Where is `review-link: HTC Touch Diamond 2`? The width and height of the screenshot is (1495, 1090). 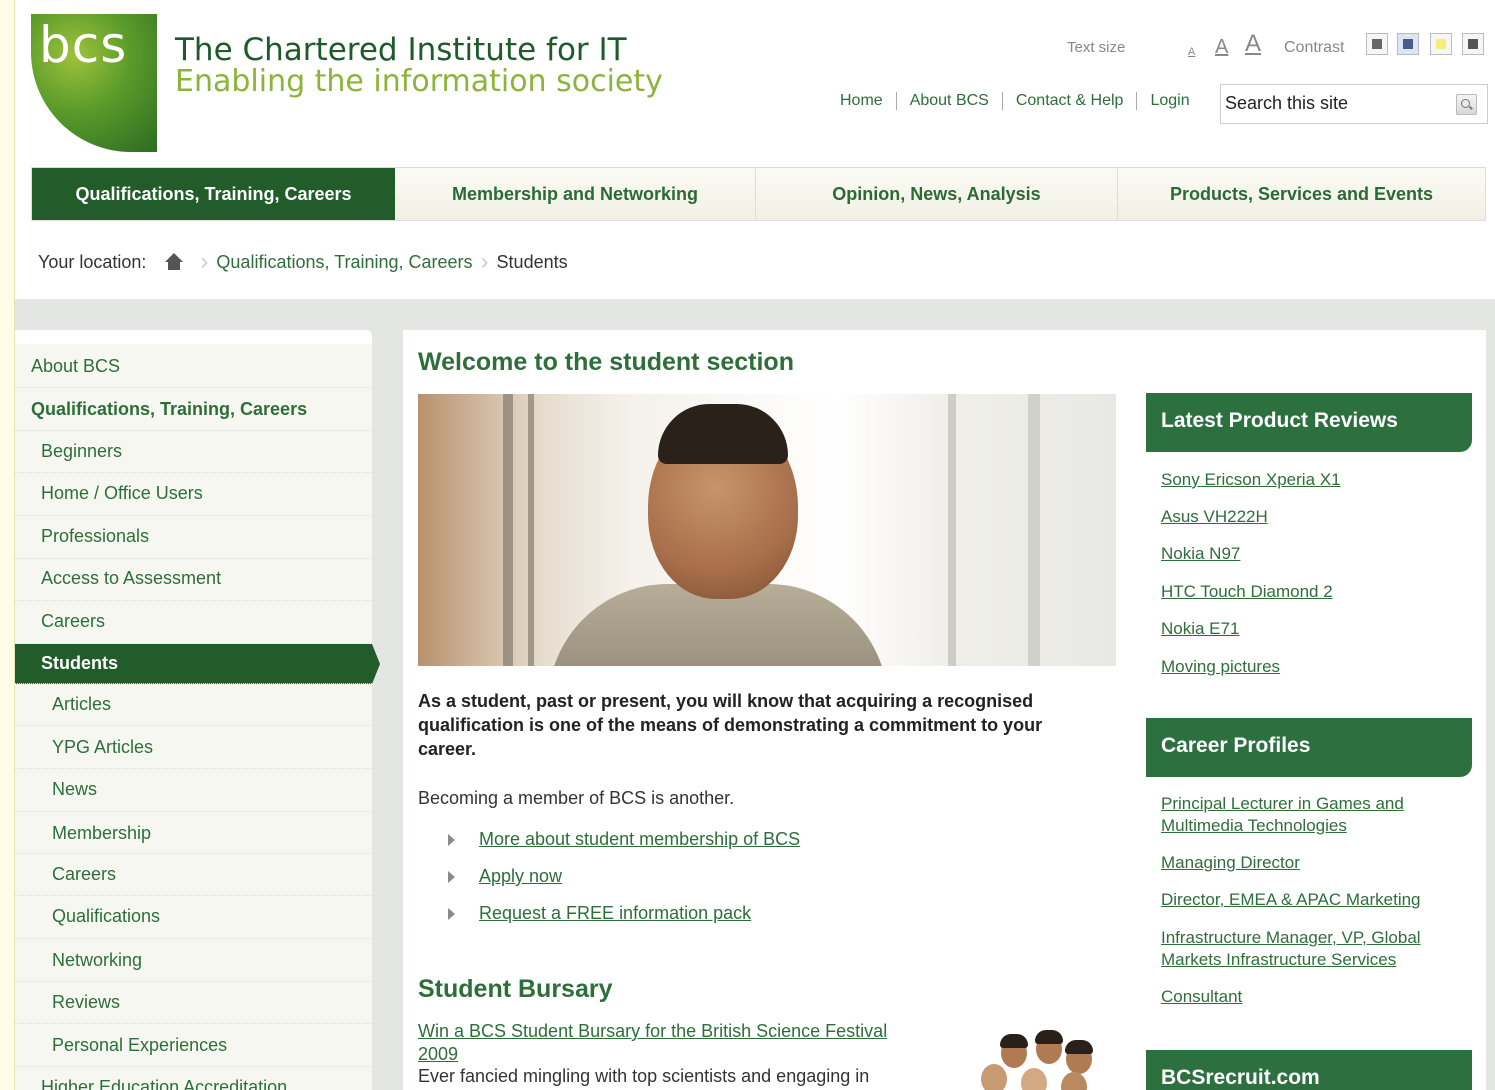 review-link: HTC Touch Diamond 2 is located at coordinates (1316, 592).